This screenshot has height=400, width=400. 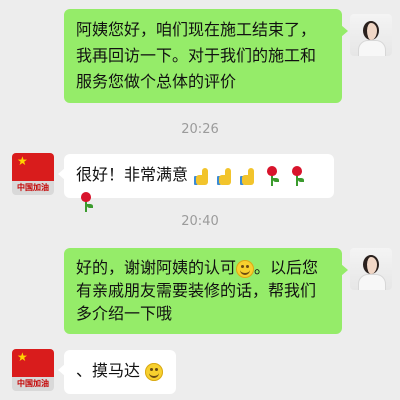 I want to click on message-text: 阿姨您好，咱们现在施工结束了，我再回访一下。对于我们的施工和服务您做个总体的评价, so click(x=196, y=55).